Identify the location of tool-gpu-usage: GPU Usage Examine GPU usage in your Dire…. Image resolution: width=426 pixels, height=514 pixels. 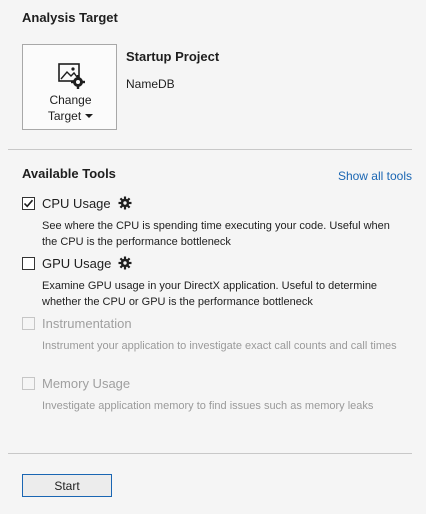
(212, 283).